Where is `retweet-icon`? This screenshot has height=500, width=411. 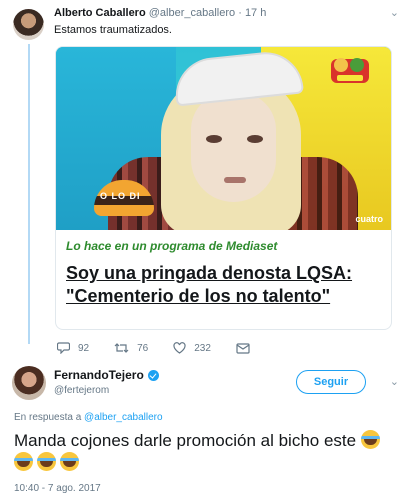 retweet-icon is located at coordinates (121, 348).